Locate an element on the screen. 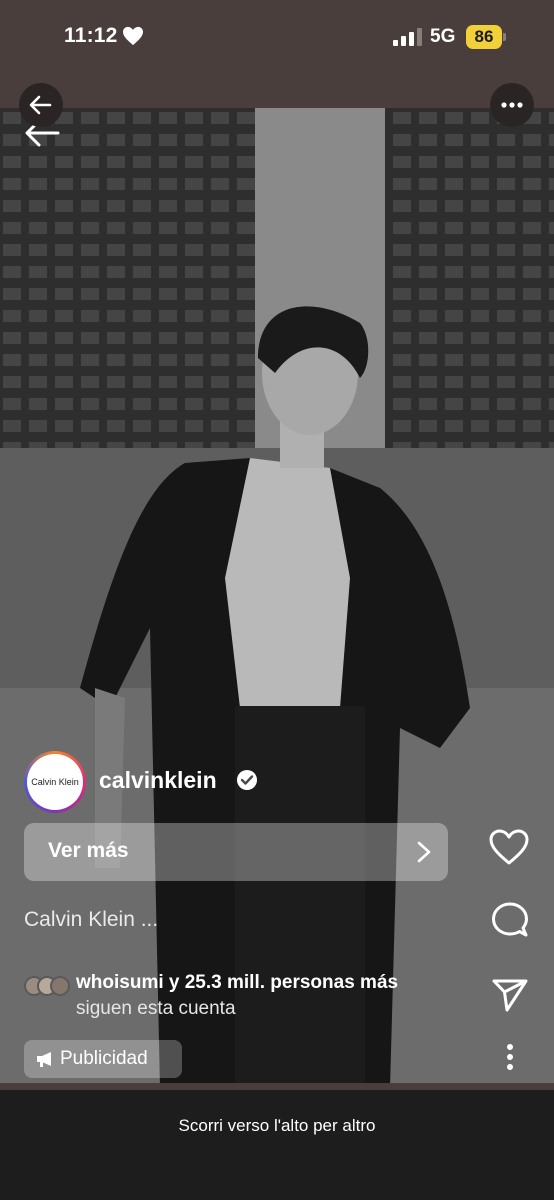 Image resolution: width=554 pixels, height=1200 pixels. heart-status-icon is located at coordinates (133, 36).